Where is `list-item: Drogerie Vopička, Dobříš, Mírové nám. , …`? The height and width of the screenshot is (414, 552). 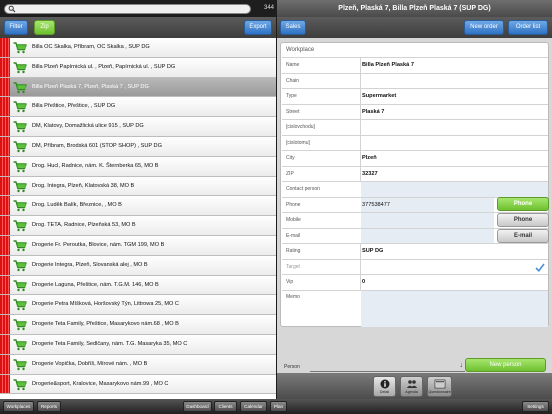
list-item: Drogerie Vopička, Dobříš, Mírové nám. , … is located at coordinates (138, 364).